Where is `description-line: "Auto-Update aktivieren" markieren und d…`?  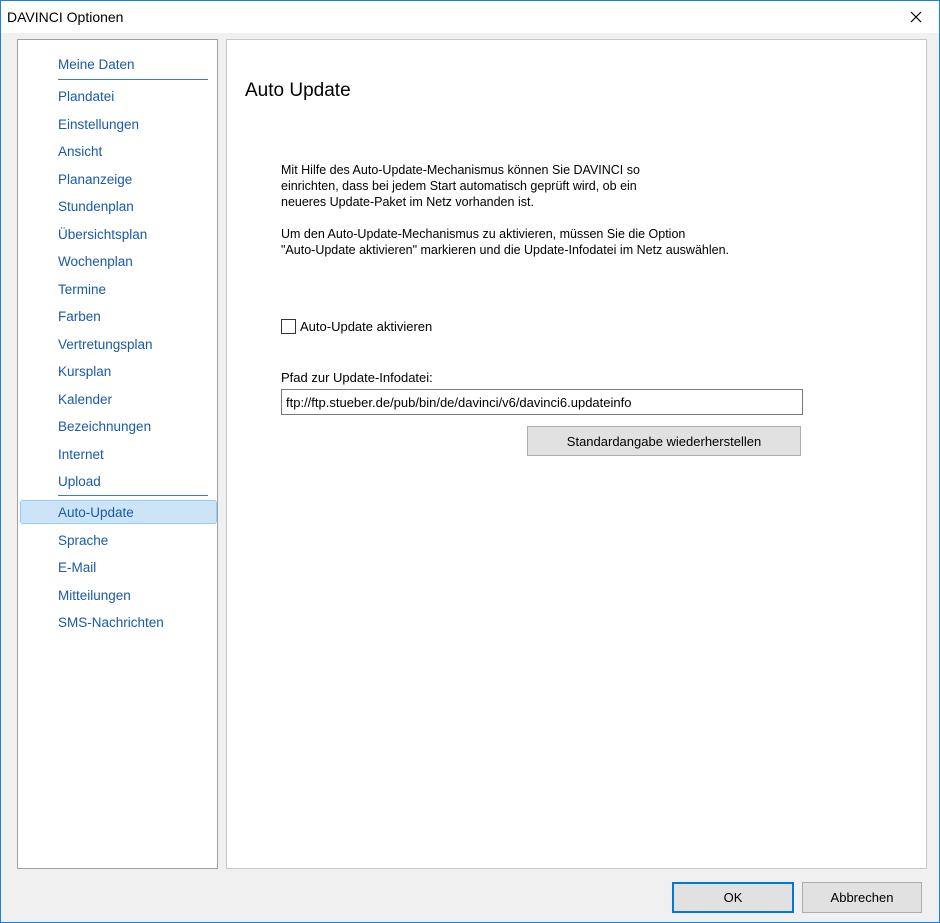
description-line: "Auto-Update aktivieren" markieren und d… is located at coordinates (505, 250).